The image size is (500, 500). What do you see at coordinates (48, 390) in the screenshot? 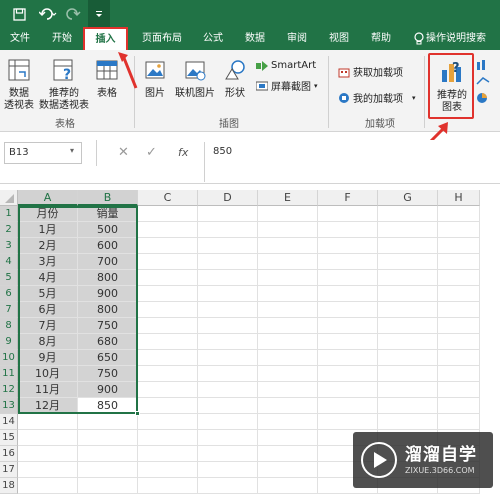
I see `table-cell: 11月` at bounding box center [48, 390].